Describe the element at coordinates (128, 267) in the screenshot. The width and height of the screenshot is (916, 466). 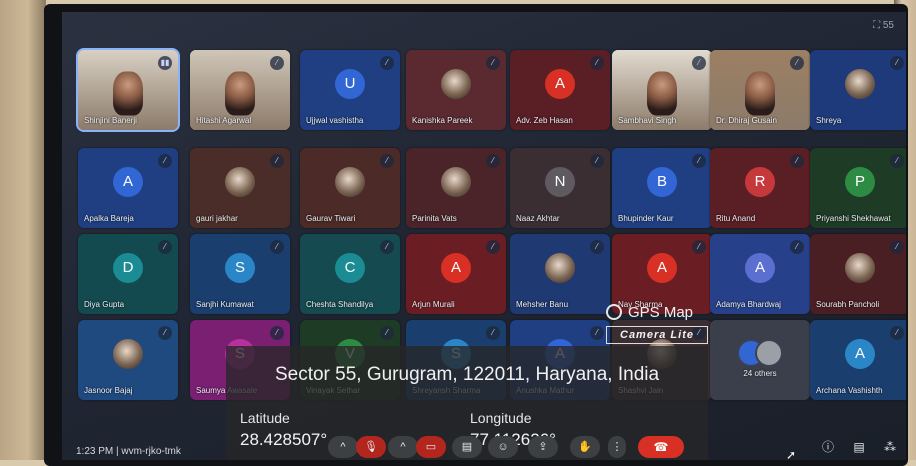
I see `participant-avatar: D` at that location.